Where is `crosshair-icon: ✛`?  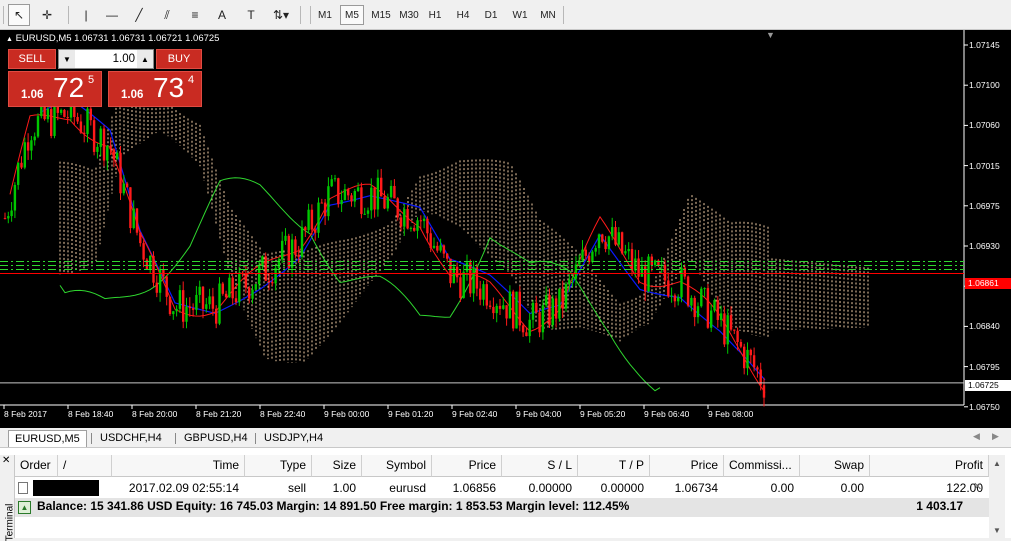 crosshair-icon: ✛ is located at coordinates (47, 15).